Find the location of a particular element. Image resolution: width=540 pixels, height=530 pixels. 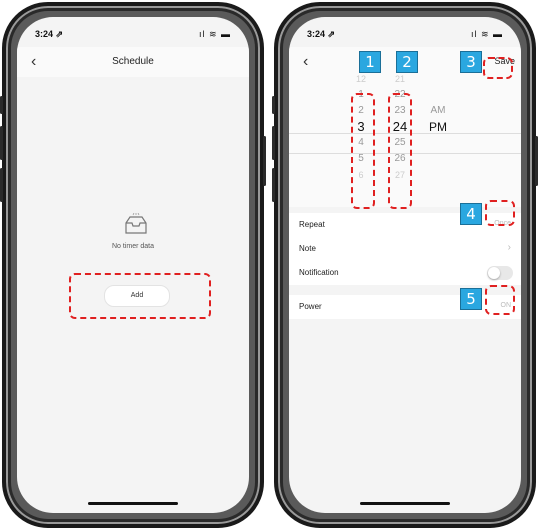

annotation-highlight-hour is located at coordinates (363, 151).